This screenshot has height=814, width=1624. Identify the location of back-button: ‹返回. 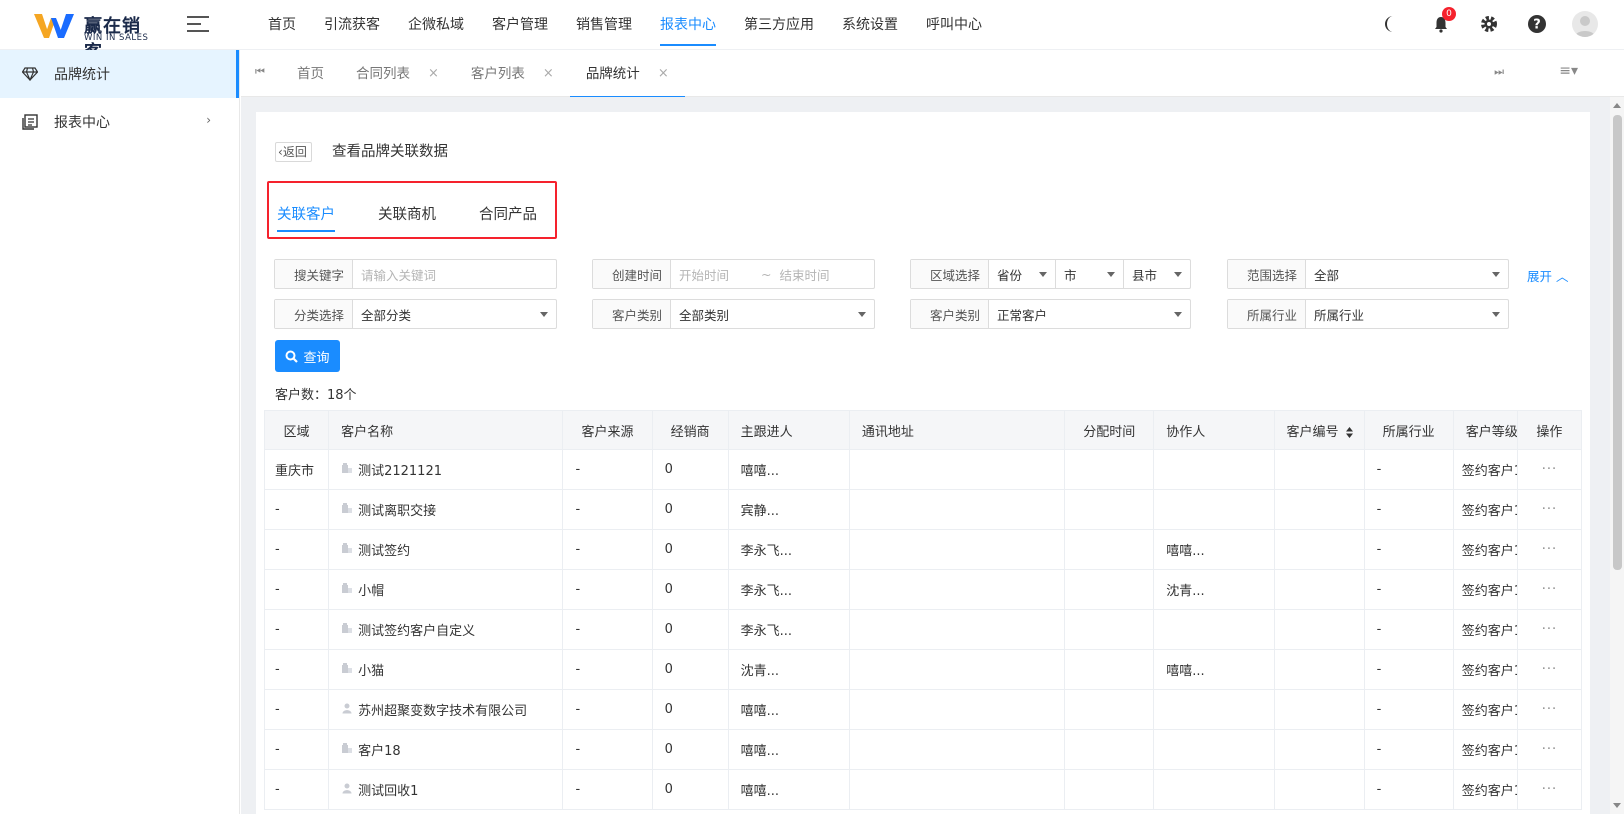
(293, 152).